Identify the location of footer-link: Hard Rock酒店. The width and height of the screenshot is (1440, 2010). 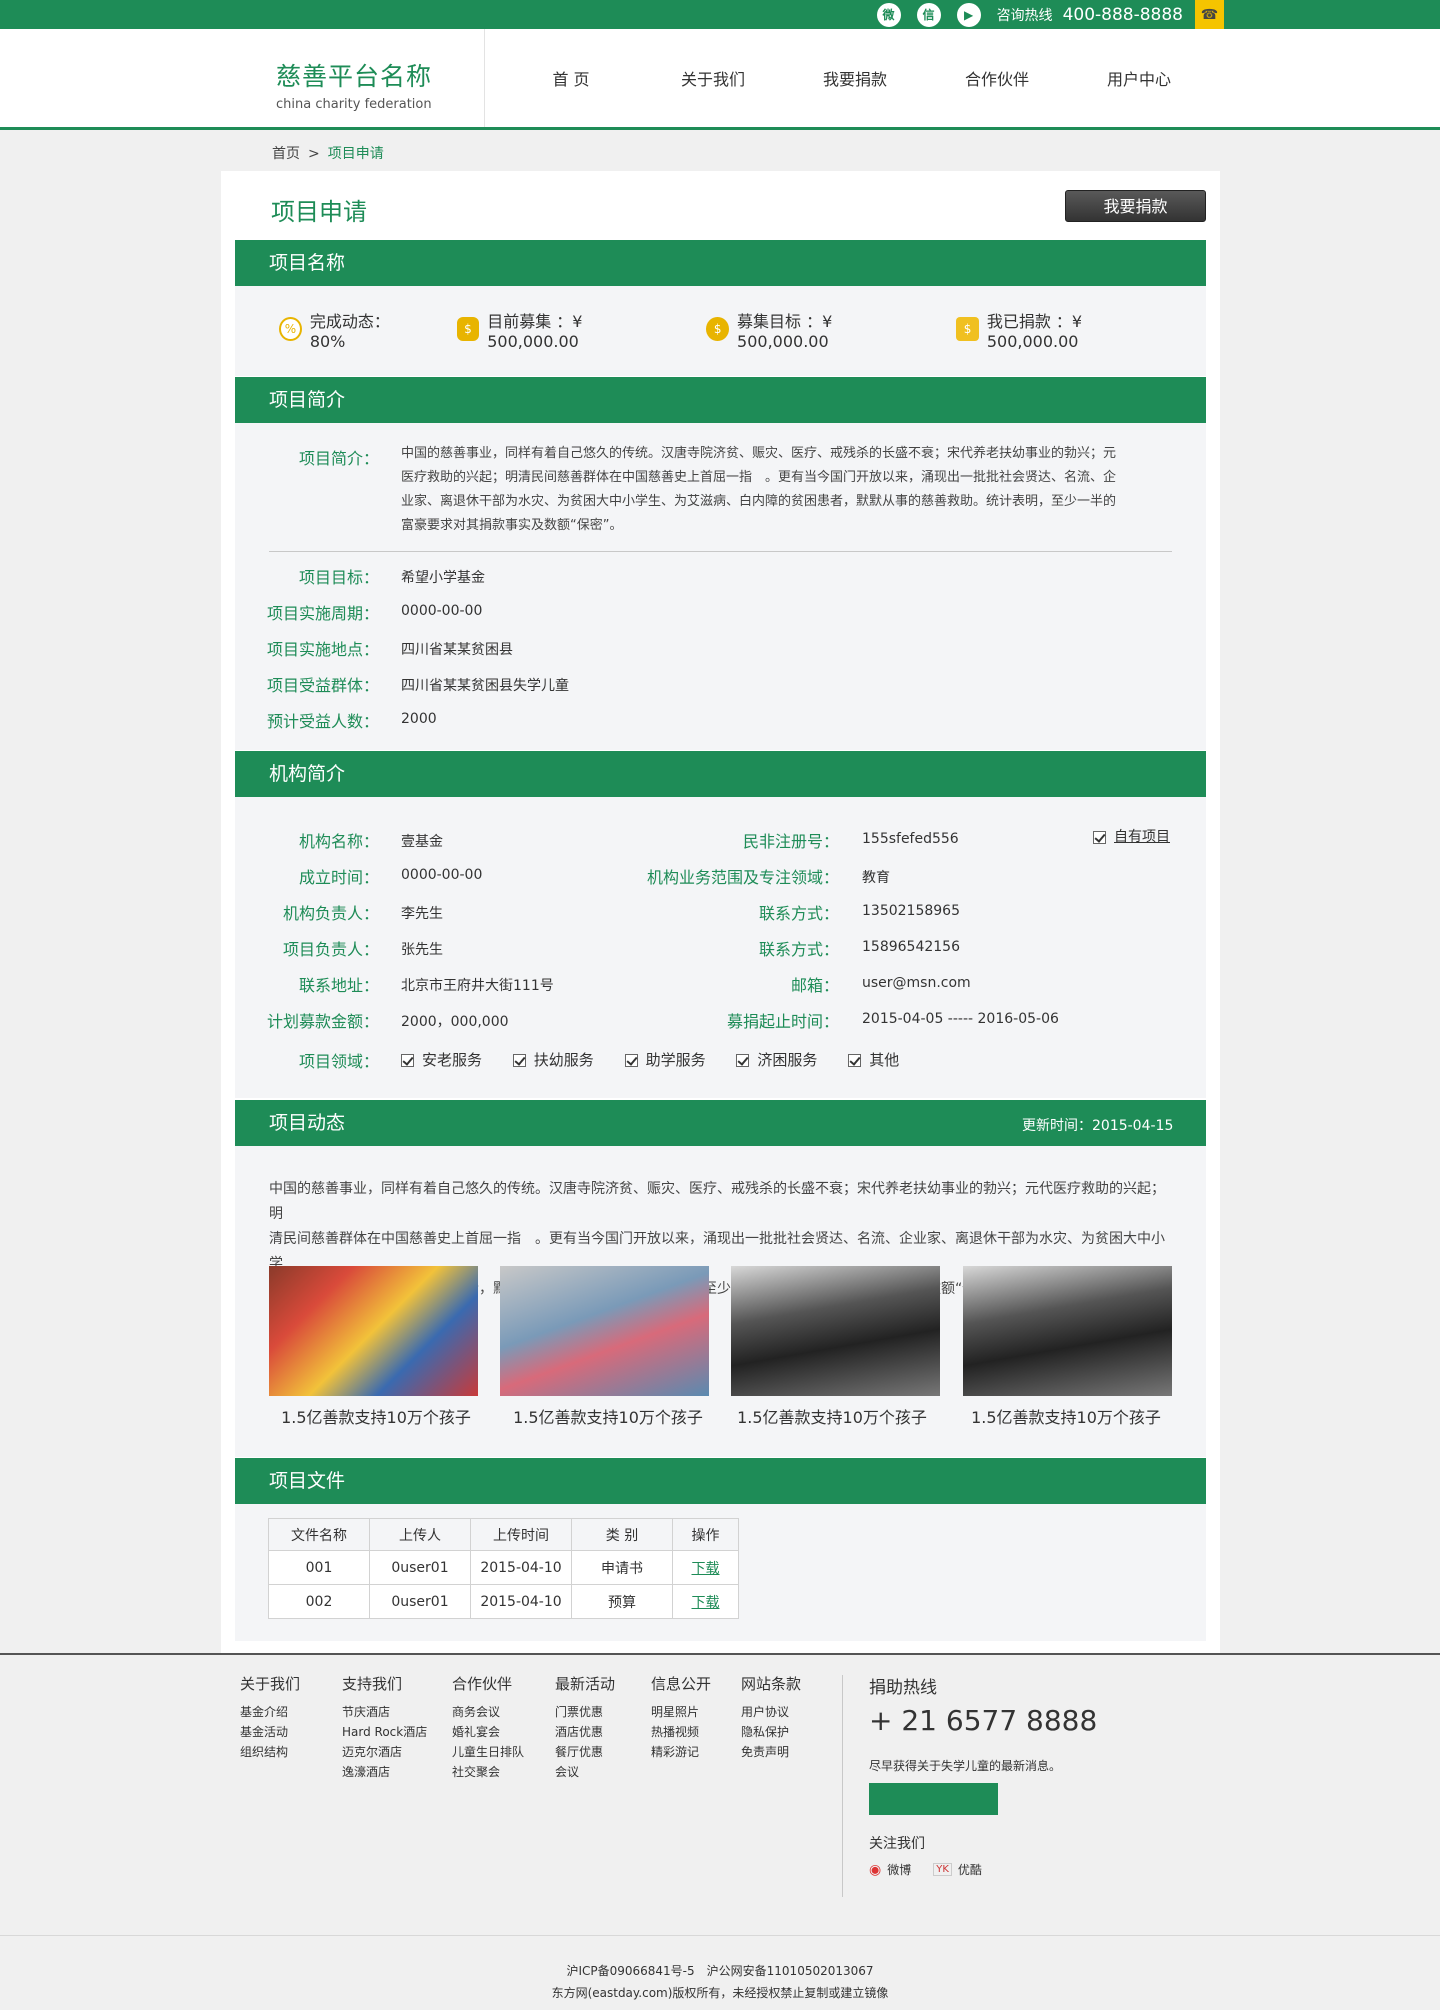
(384, 1732).